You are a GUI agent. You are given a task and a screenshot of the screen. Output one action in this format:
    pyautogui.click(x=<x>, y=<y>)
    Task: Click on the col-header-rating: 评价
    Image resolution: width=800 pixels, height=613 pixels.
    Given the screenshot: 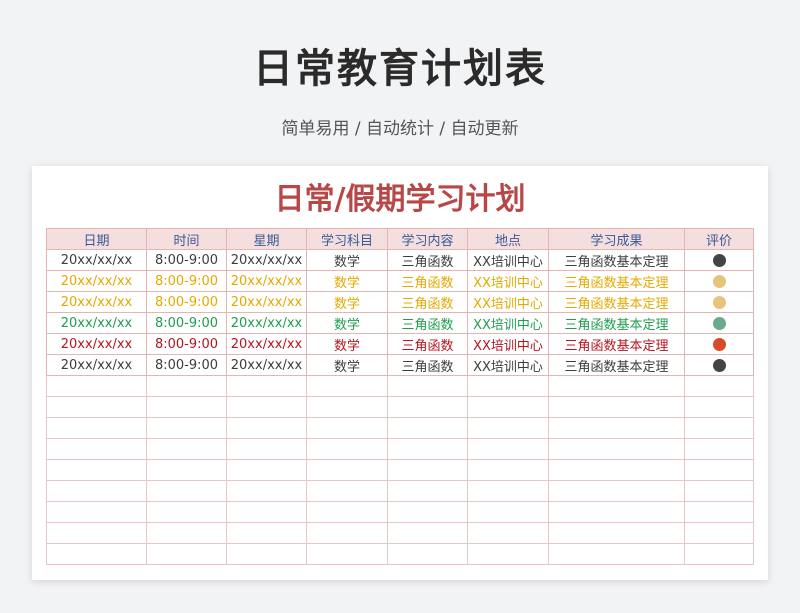 What is the action you would take?
    pyautogui.click(x=719, y=239)
    